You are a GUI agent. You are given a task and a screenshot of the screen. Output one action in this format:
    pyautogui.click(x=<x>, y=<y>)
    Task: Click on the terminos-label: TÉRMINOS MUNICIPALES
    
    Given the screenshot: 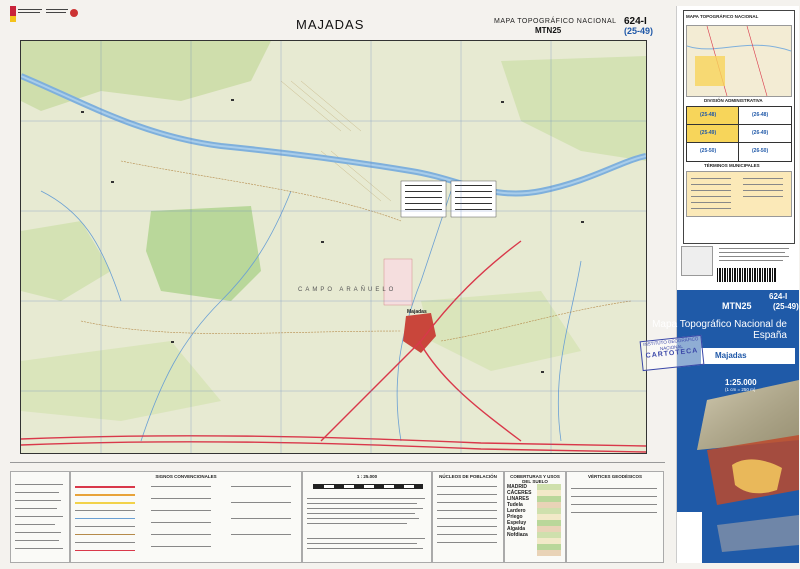 What is the action you would take?
    pyautogui.click(x=732, y=165)
    